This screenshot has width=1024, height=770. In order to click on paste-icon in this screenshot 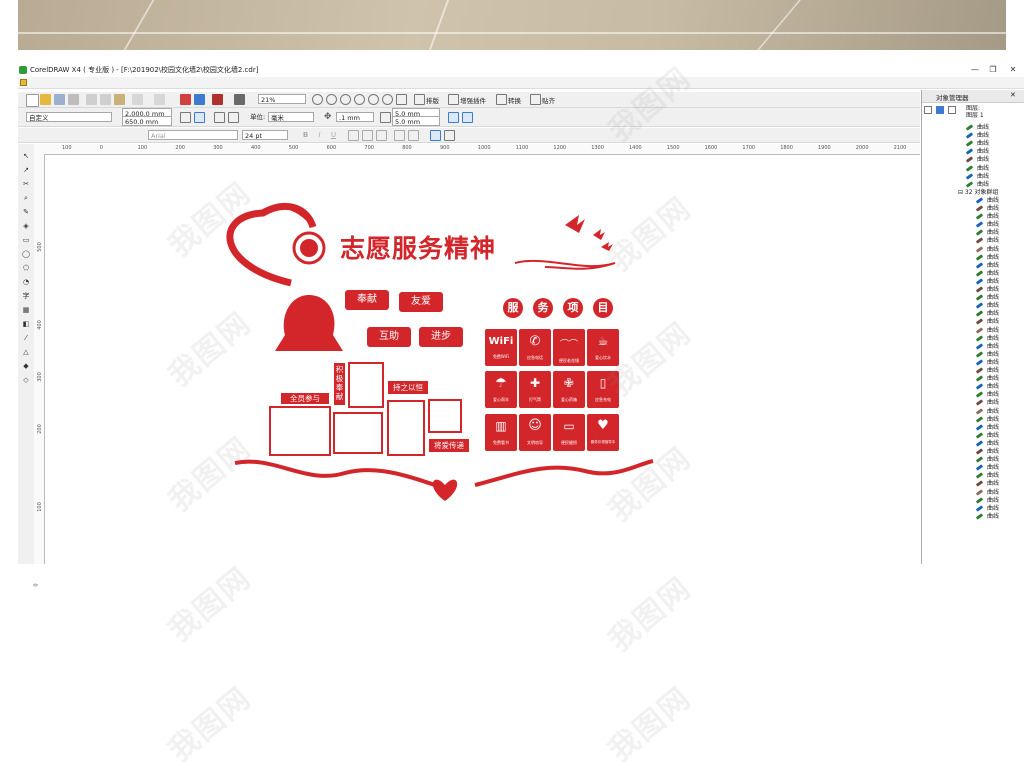, I will do `click(119, 99)`.